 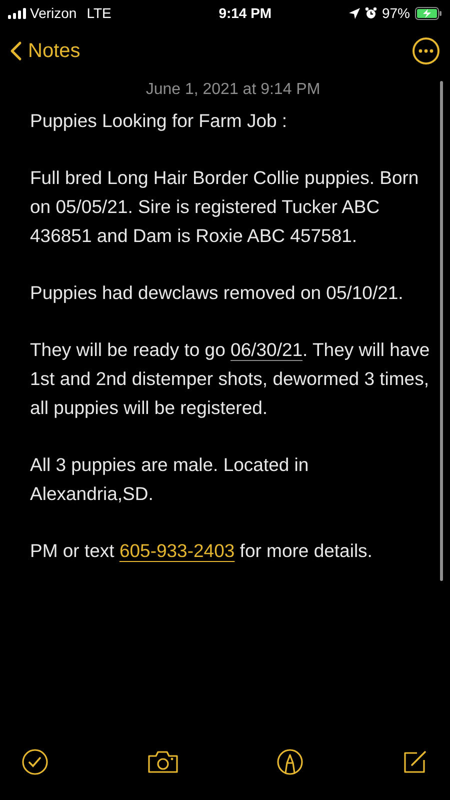 I want to click on back-button: Notes, so click(x=45, y=51).